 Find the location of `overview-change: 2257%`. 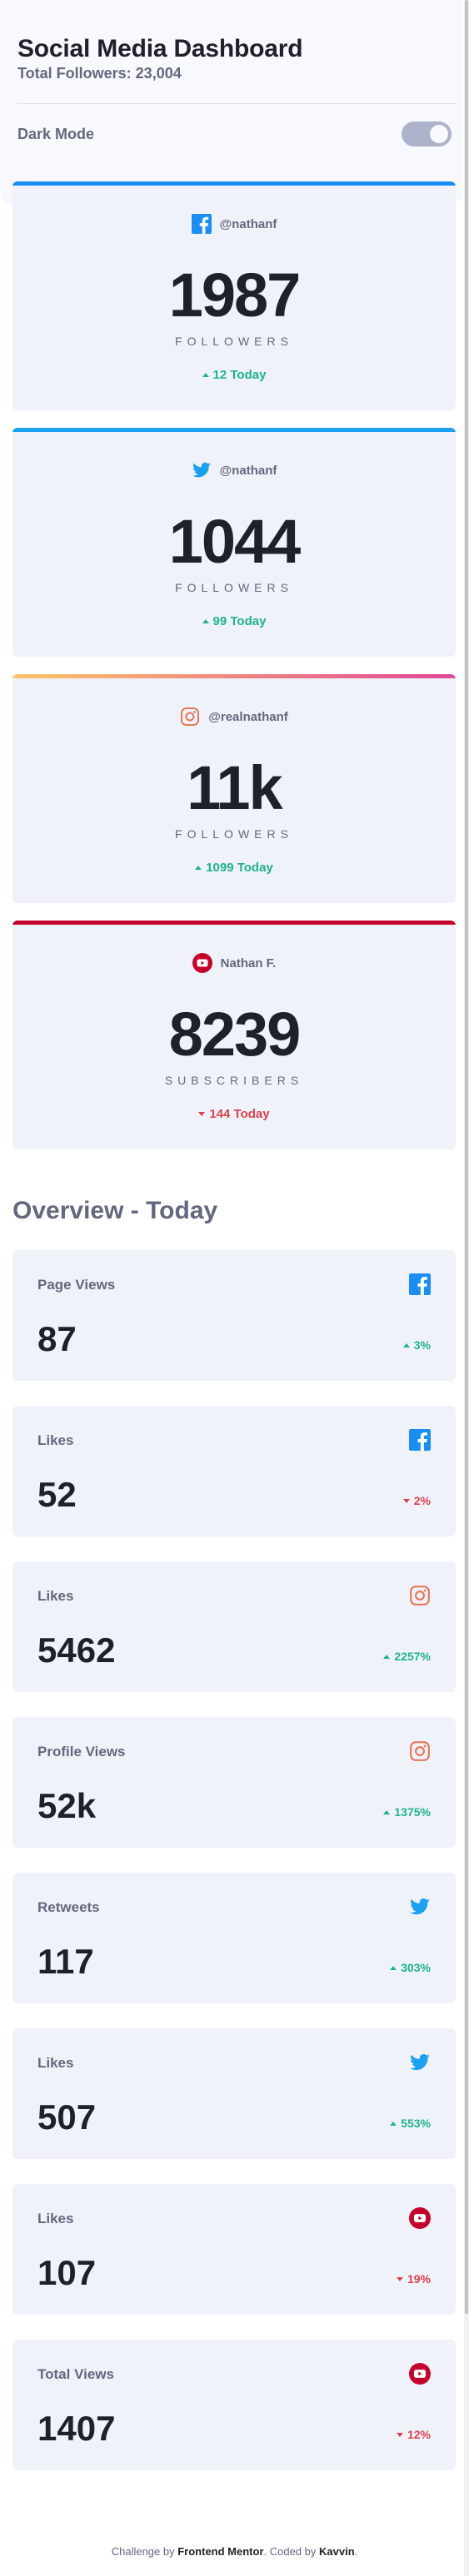

overview-change: 2257% is located at coordinates (407, 1656).